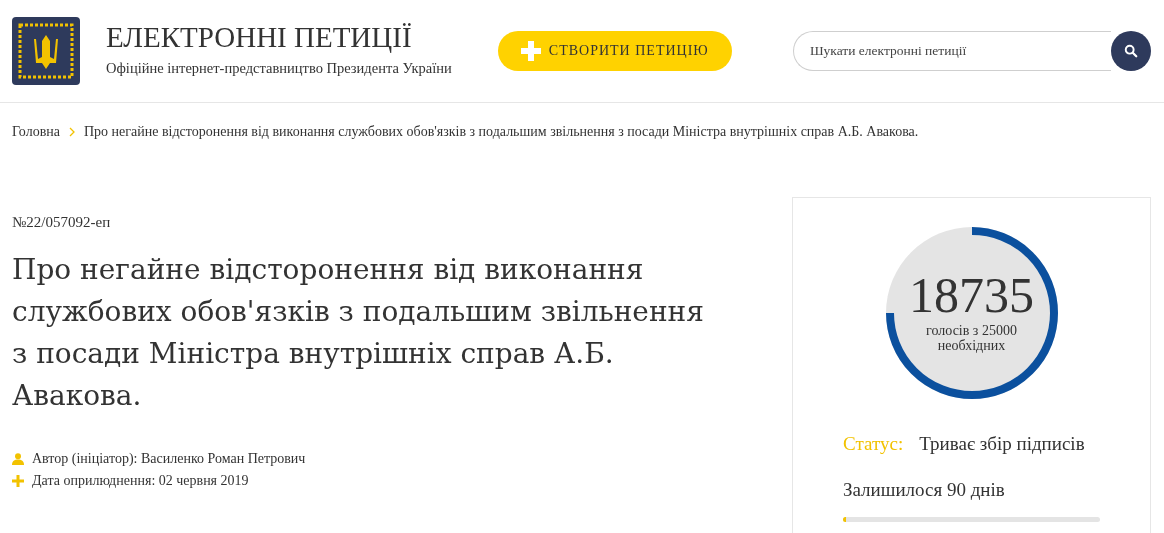 Image resolution: width=1164 pixels, height=533 pixels. Describe the element at coordinates (140, 481) in the screenshot. I see `date-text: Дата оприлюднення: 02 червня 2019` at that location.